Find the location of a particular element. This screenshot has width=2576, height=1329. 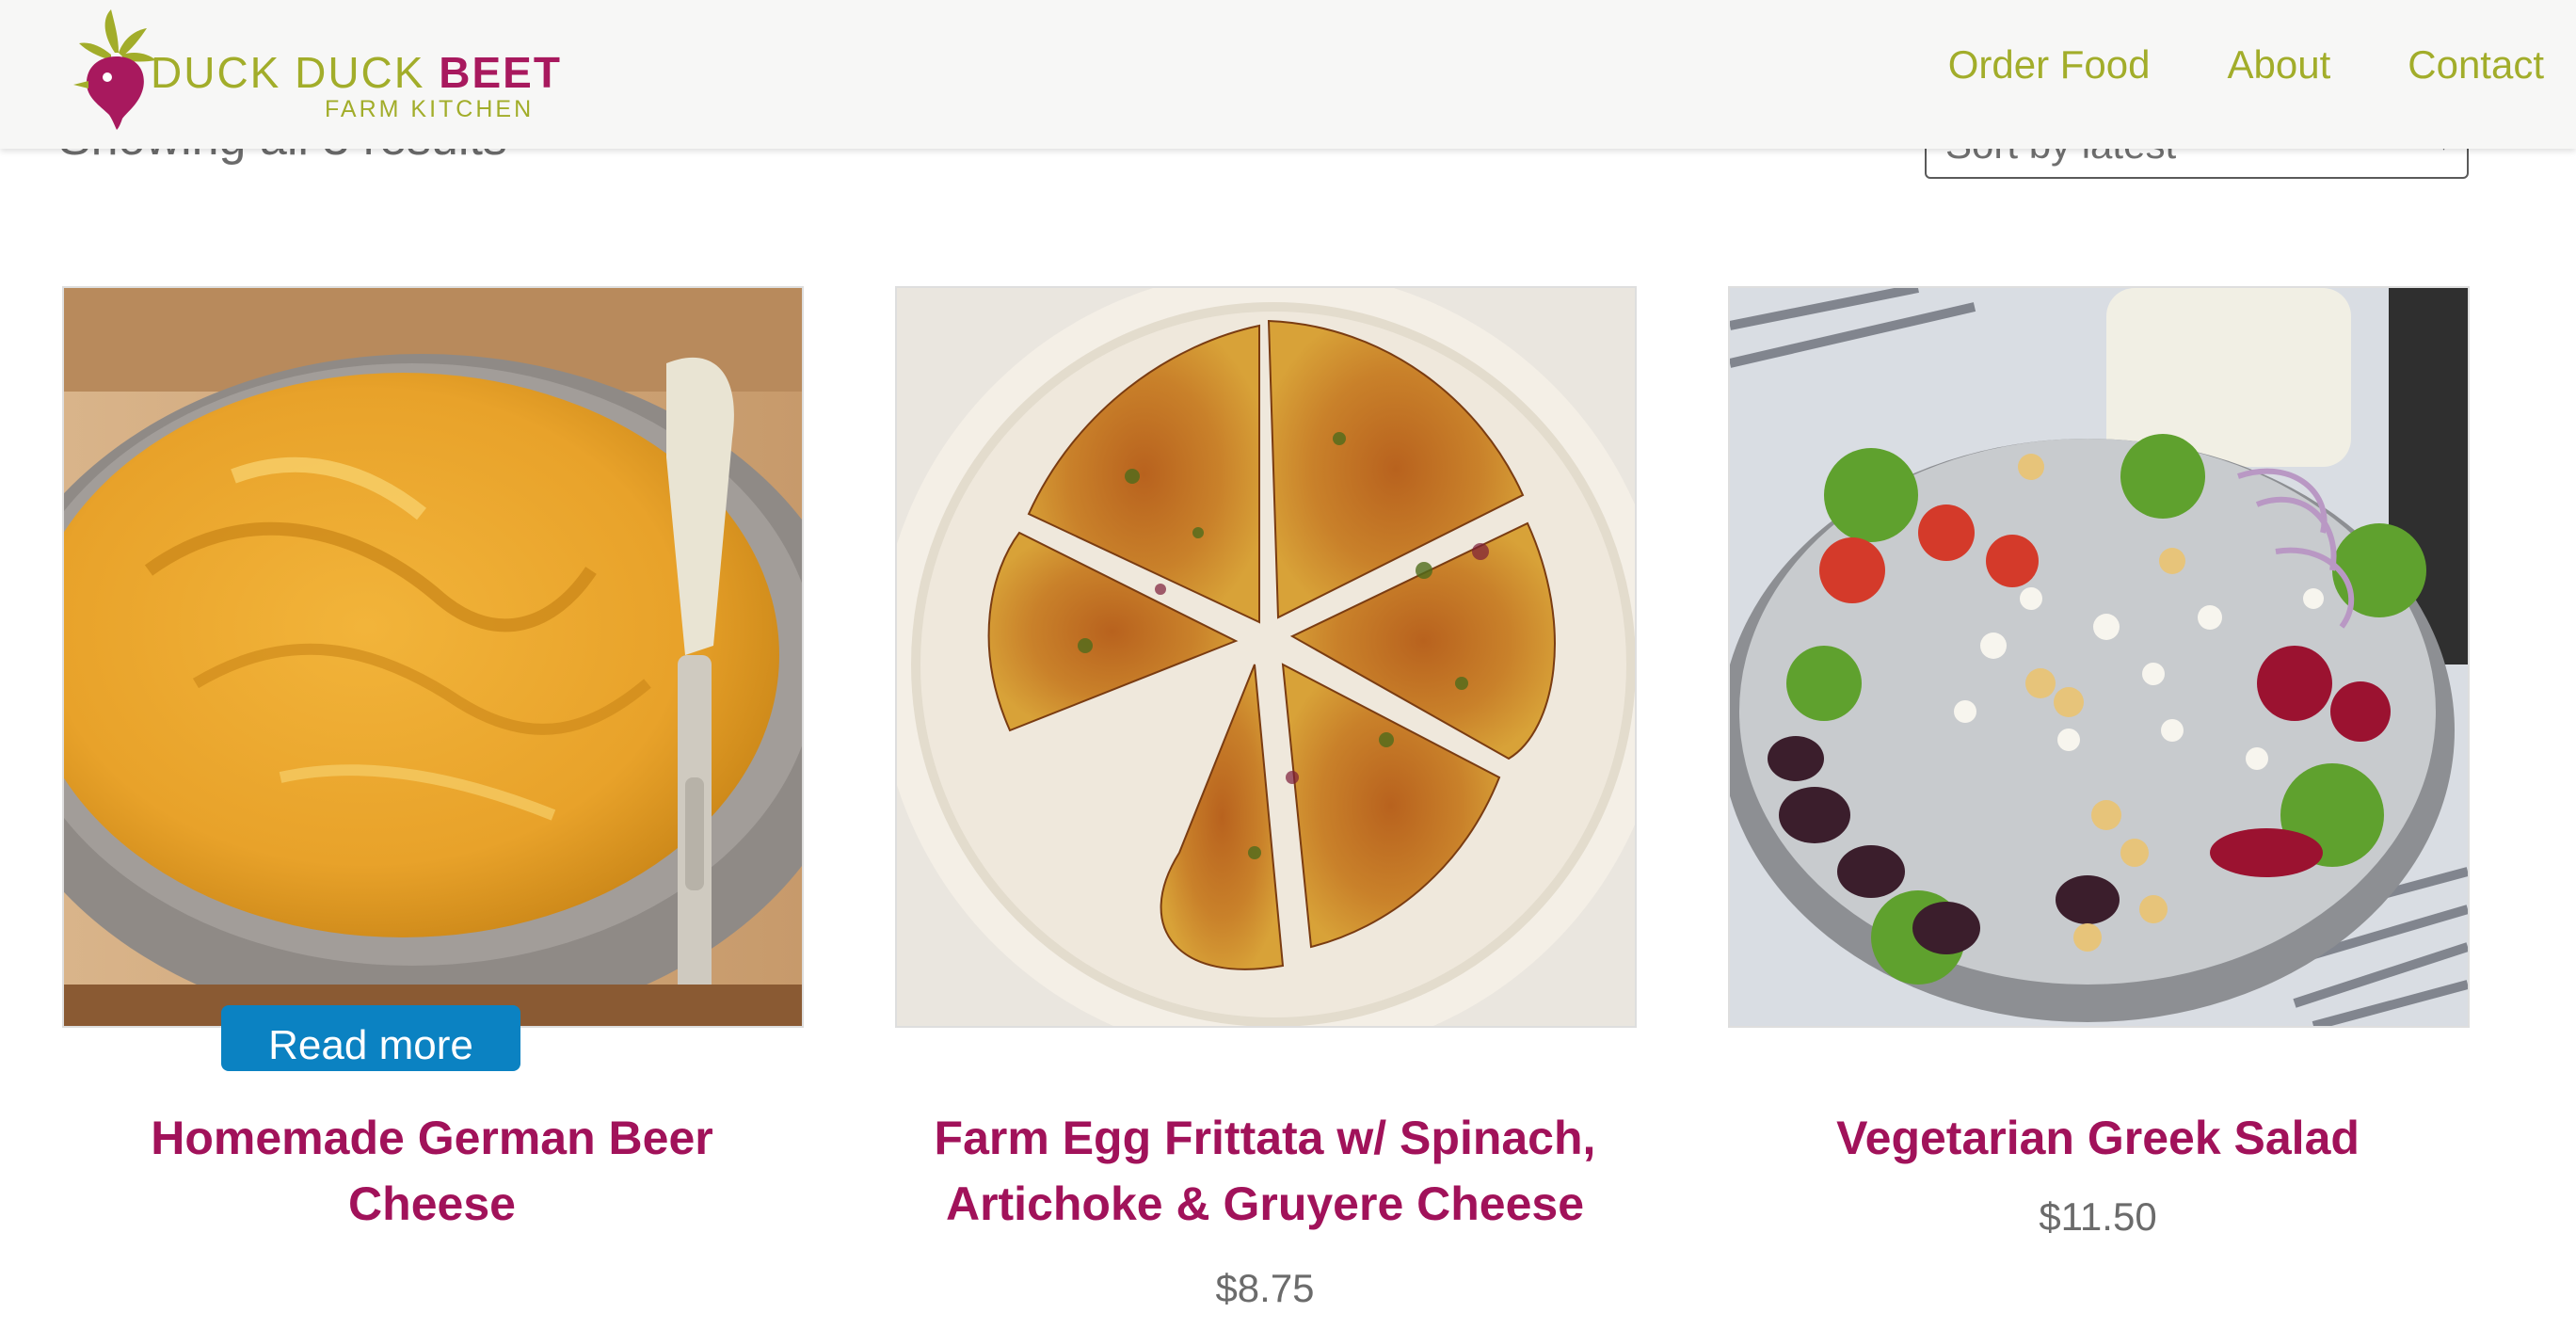

logo-wordmark: DUCK DUCK BEET is located at coordinates (356, 72).